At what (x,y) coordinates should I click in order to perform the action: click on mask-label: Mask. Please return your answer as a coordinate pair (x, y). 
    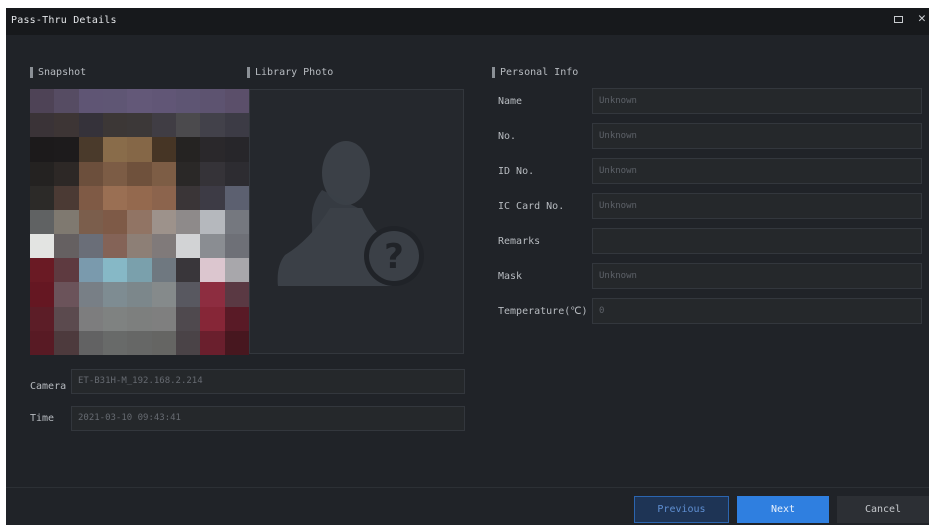
    Looking at the image, I should click on (510, 276).